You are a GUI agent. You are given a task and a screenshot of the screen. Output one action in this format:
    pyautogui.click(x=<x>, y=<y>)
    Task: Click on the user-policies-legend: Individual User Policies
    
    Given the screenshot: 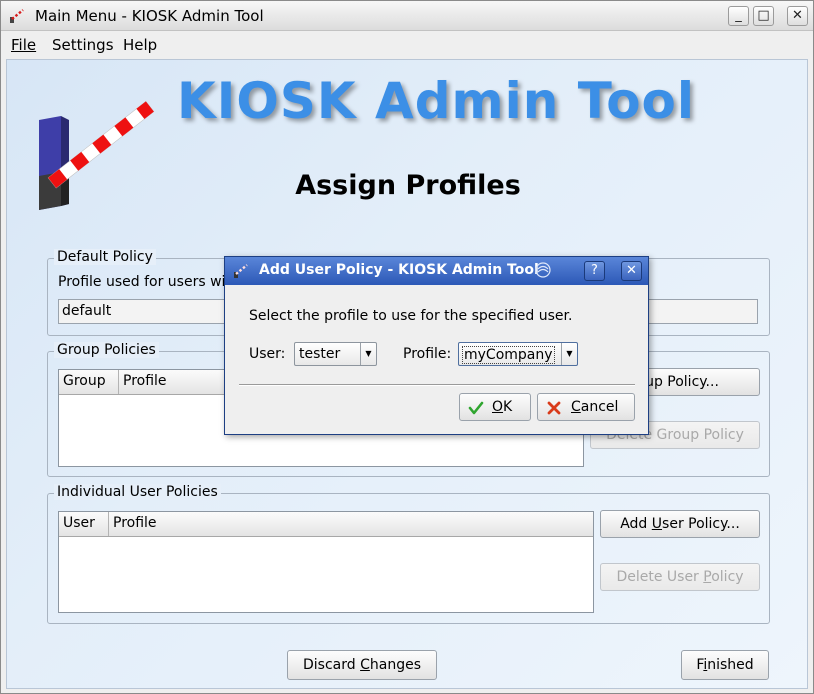 What is the action you would take?
    pyautogui.click(x=137, y=492)
    